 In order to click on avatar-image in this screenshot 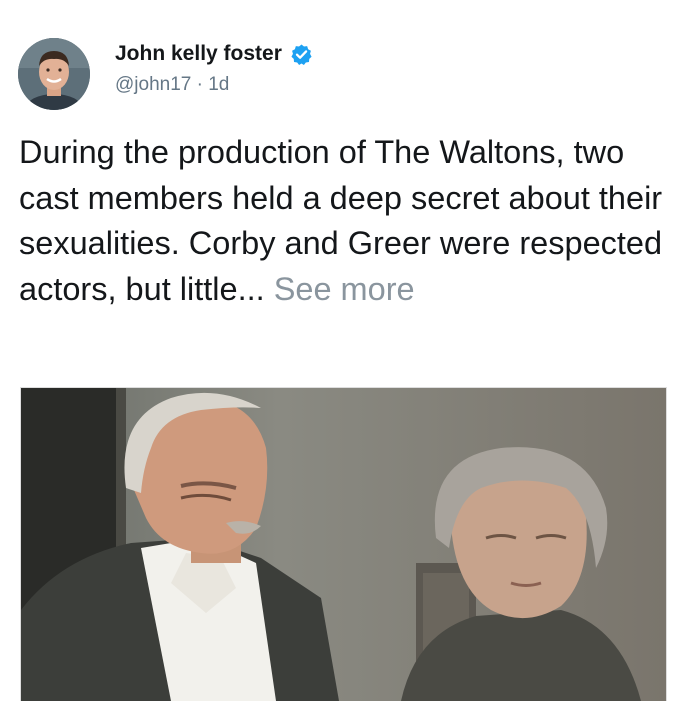, I will do `click(54, 74)`.